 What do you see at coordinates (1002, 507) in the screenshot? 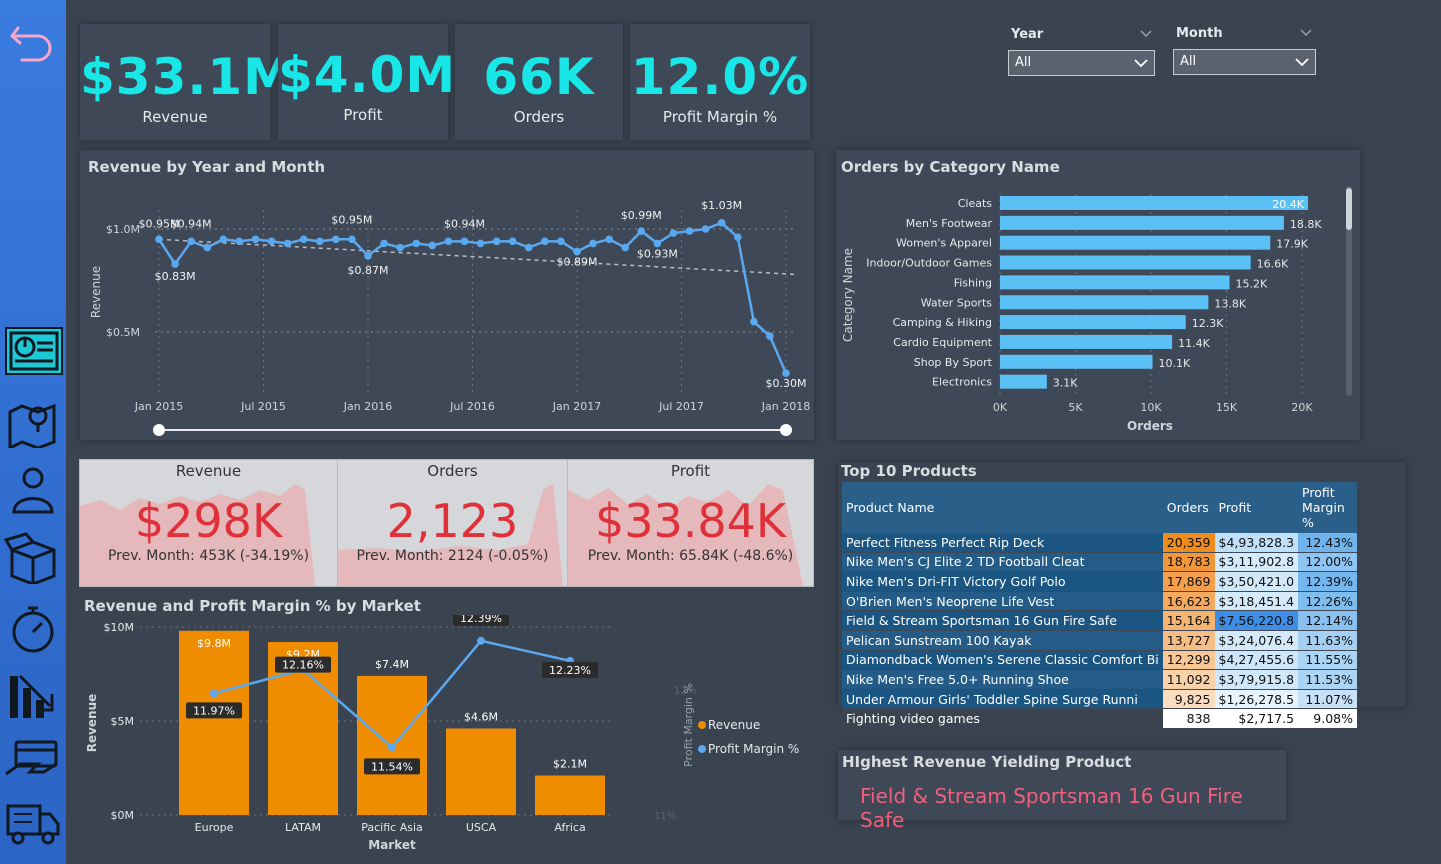
I see `header-product-name: Product Name` at bounding box center [1002, 507].